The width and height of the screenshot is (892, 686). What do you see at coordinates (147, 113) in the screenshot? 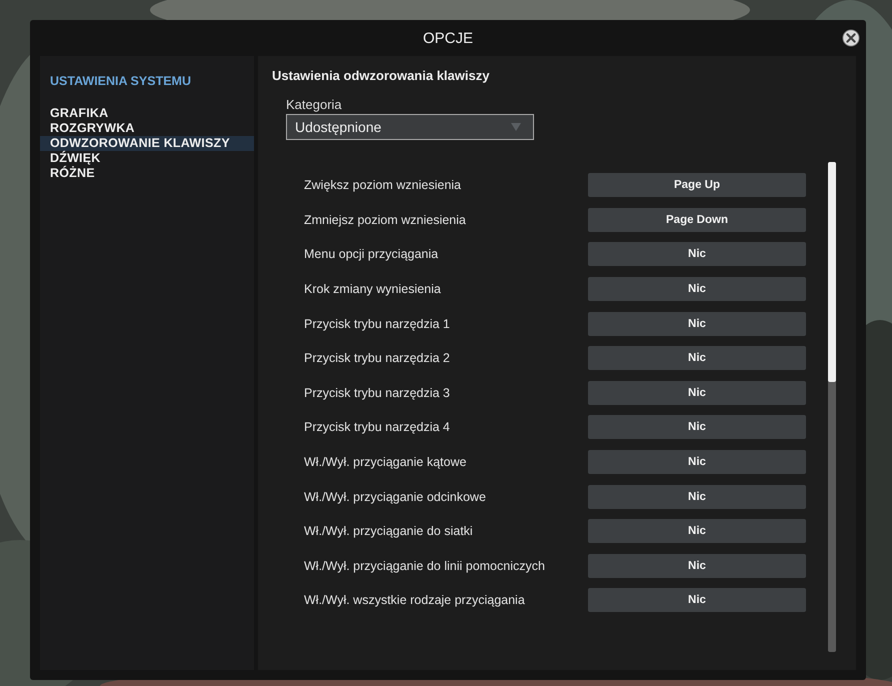
I see `sidebar-item: GRAFIKA` at bounding box center [147, 113].